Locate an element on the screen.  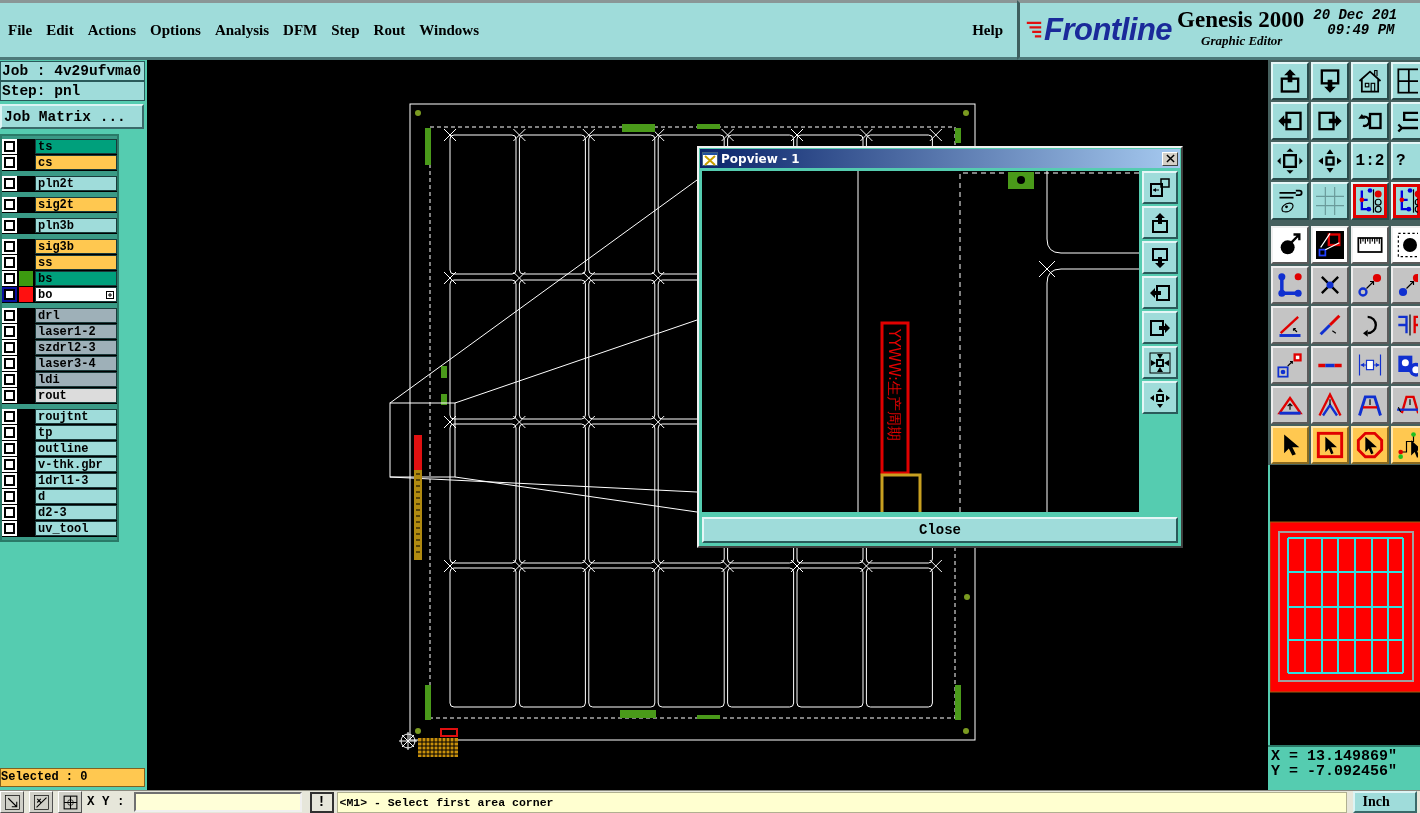
layer-name: ldi is located at coordinates (76, 379).